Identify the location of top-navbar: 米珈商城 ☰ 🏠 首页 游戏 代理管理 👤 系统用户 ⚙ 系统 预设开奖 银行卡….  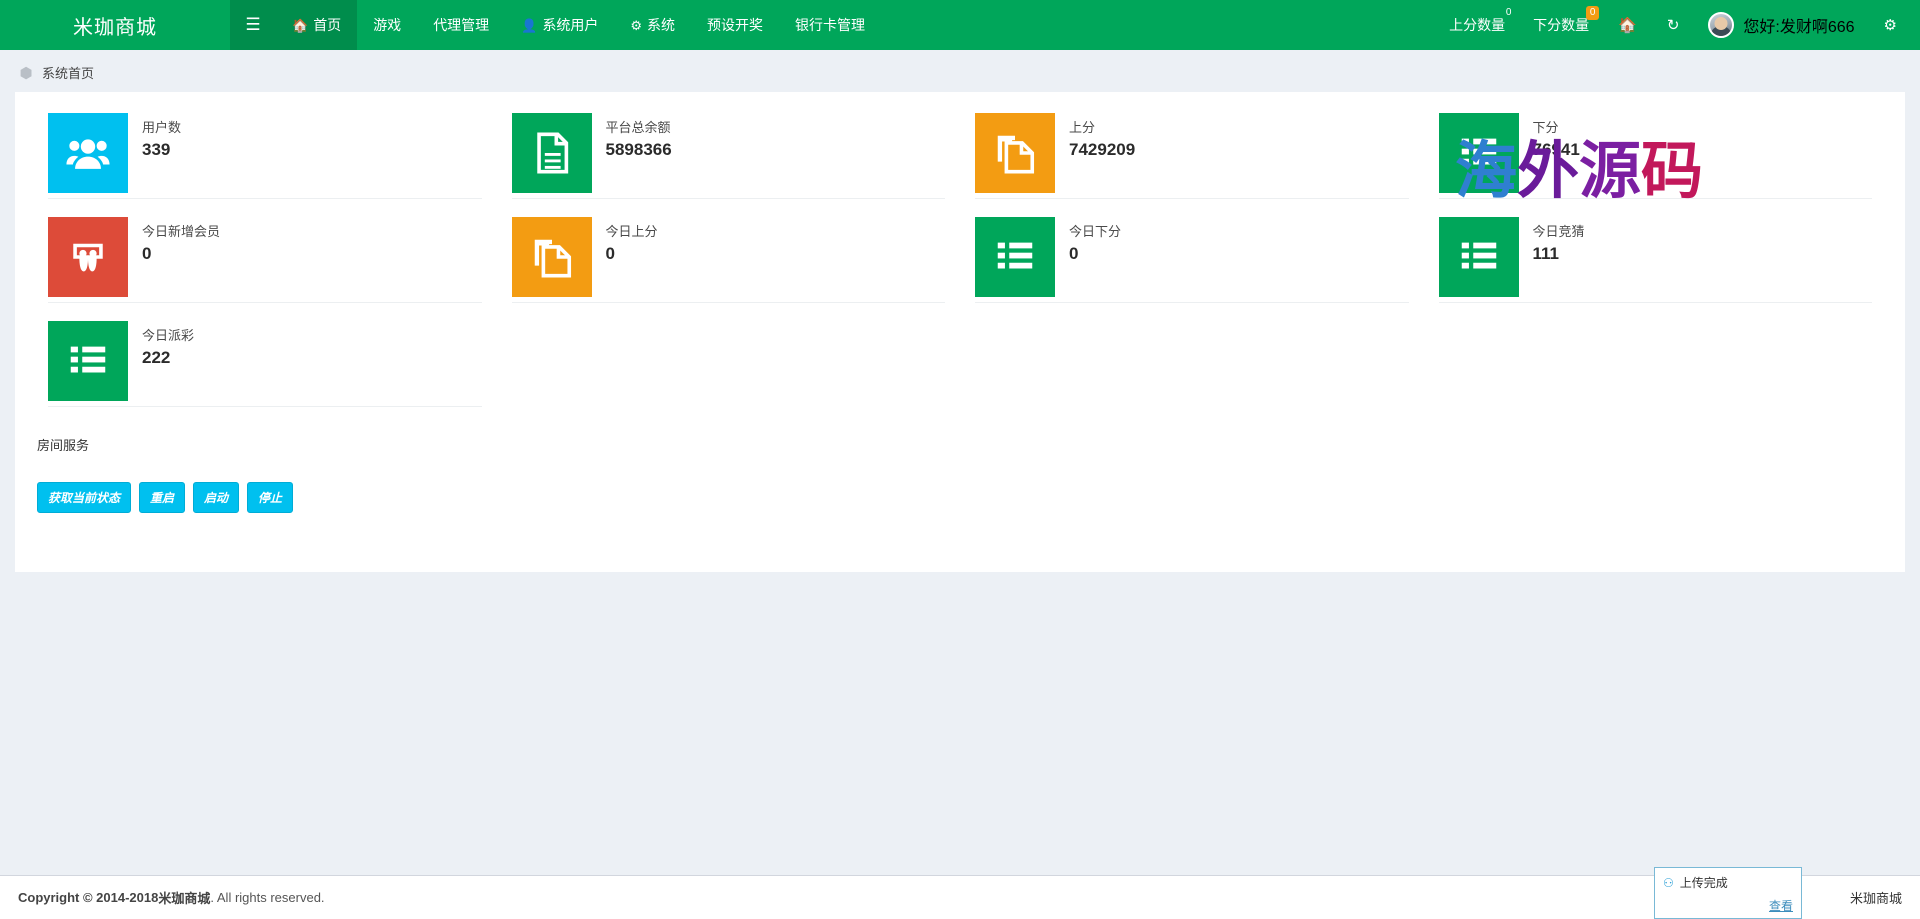
(960, 25).